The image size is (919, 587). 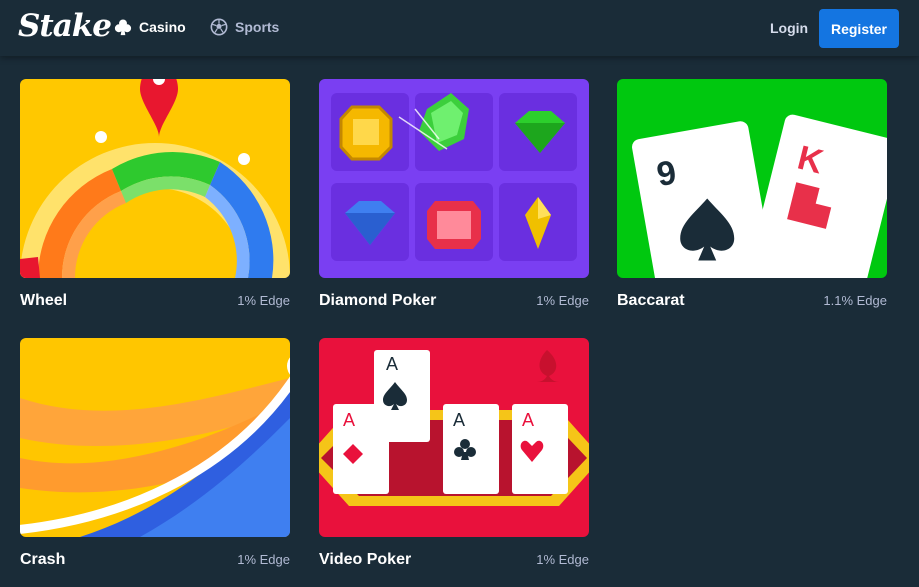 What do you see at coordinates (219, 27) in the screenshot?
I see `soccer-ball-icon` at bounding box center [219, 27].